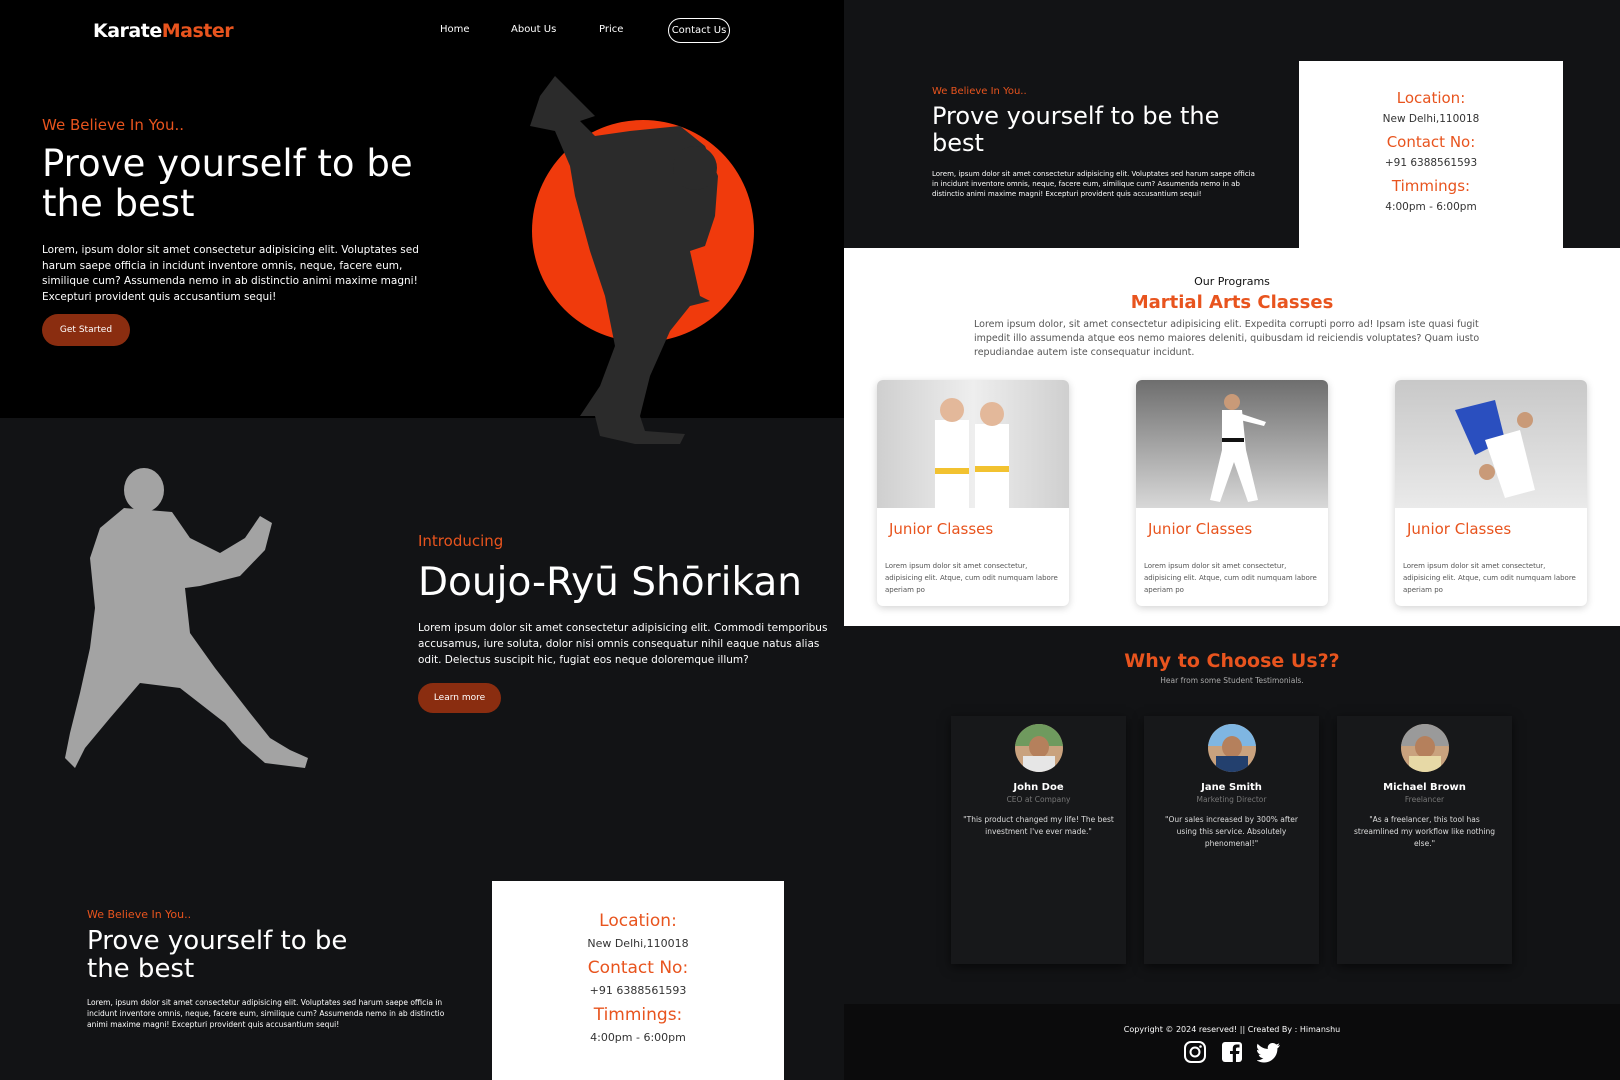  What do you see at coordinates (1491, 444) in the screenshot?
I see `program-image-judo` at bounding box center [1491, 444].